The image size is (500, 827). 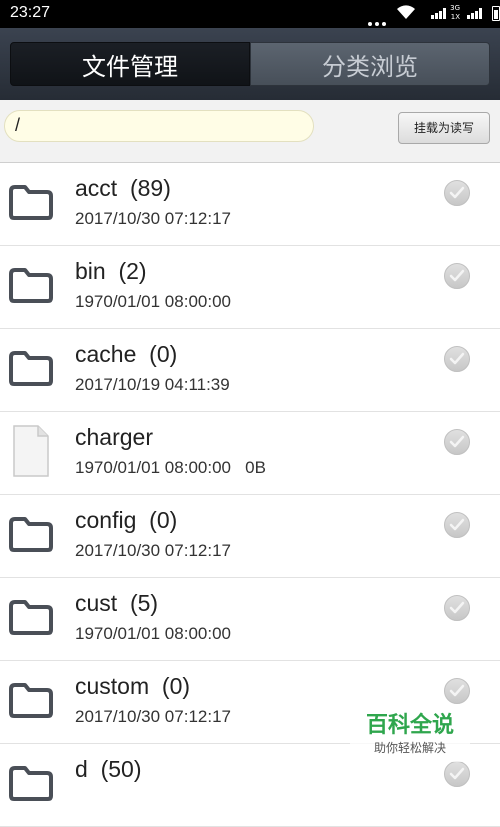 I want to click on network-type-1x: 1X, so click(x=455, y=17).